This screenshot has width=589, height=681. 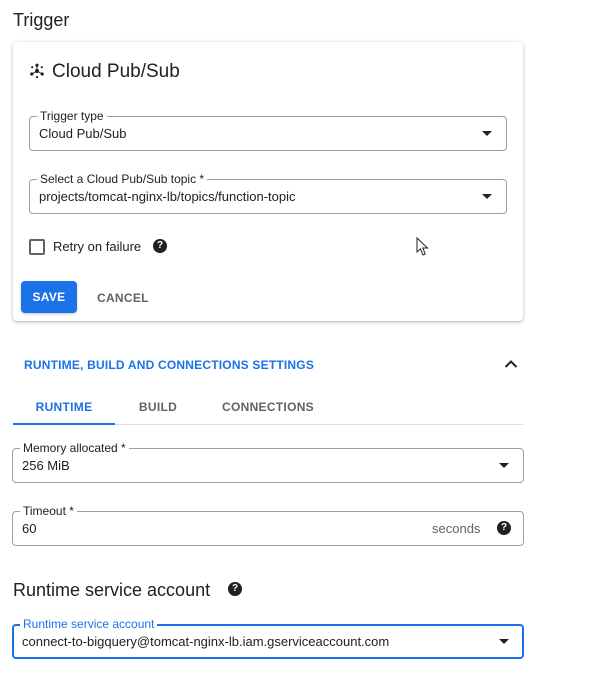 I want to click on service-account-label: Runtime service account, so click(x=89, y=624).